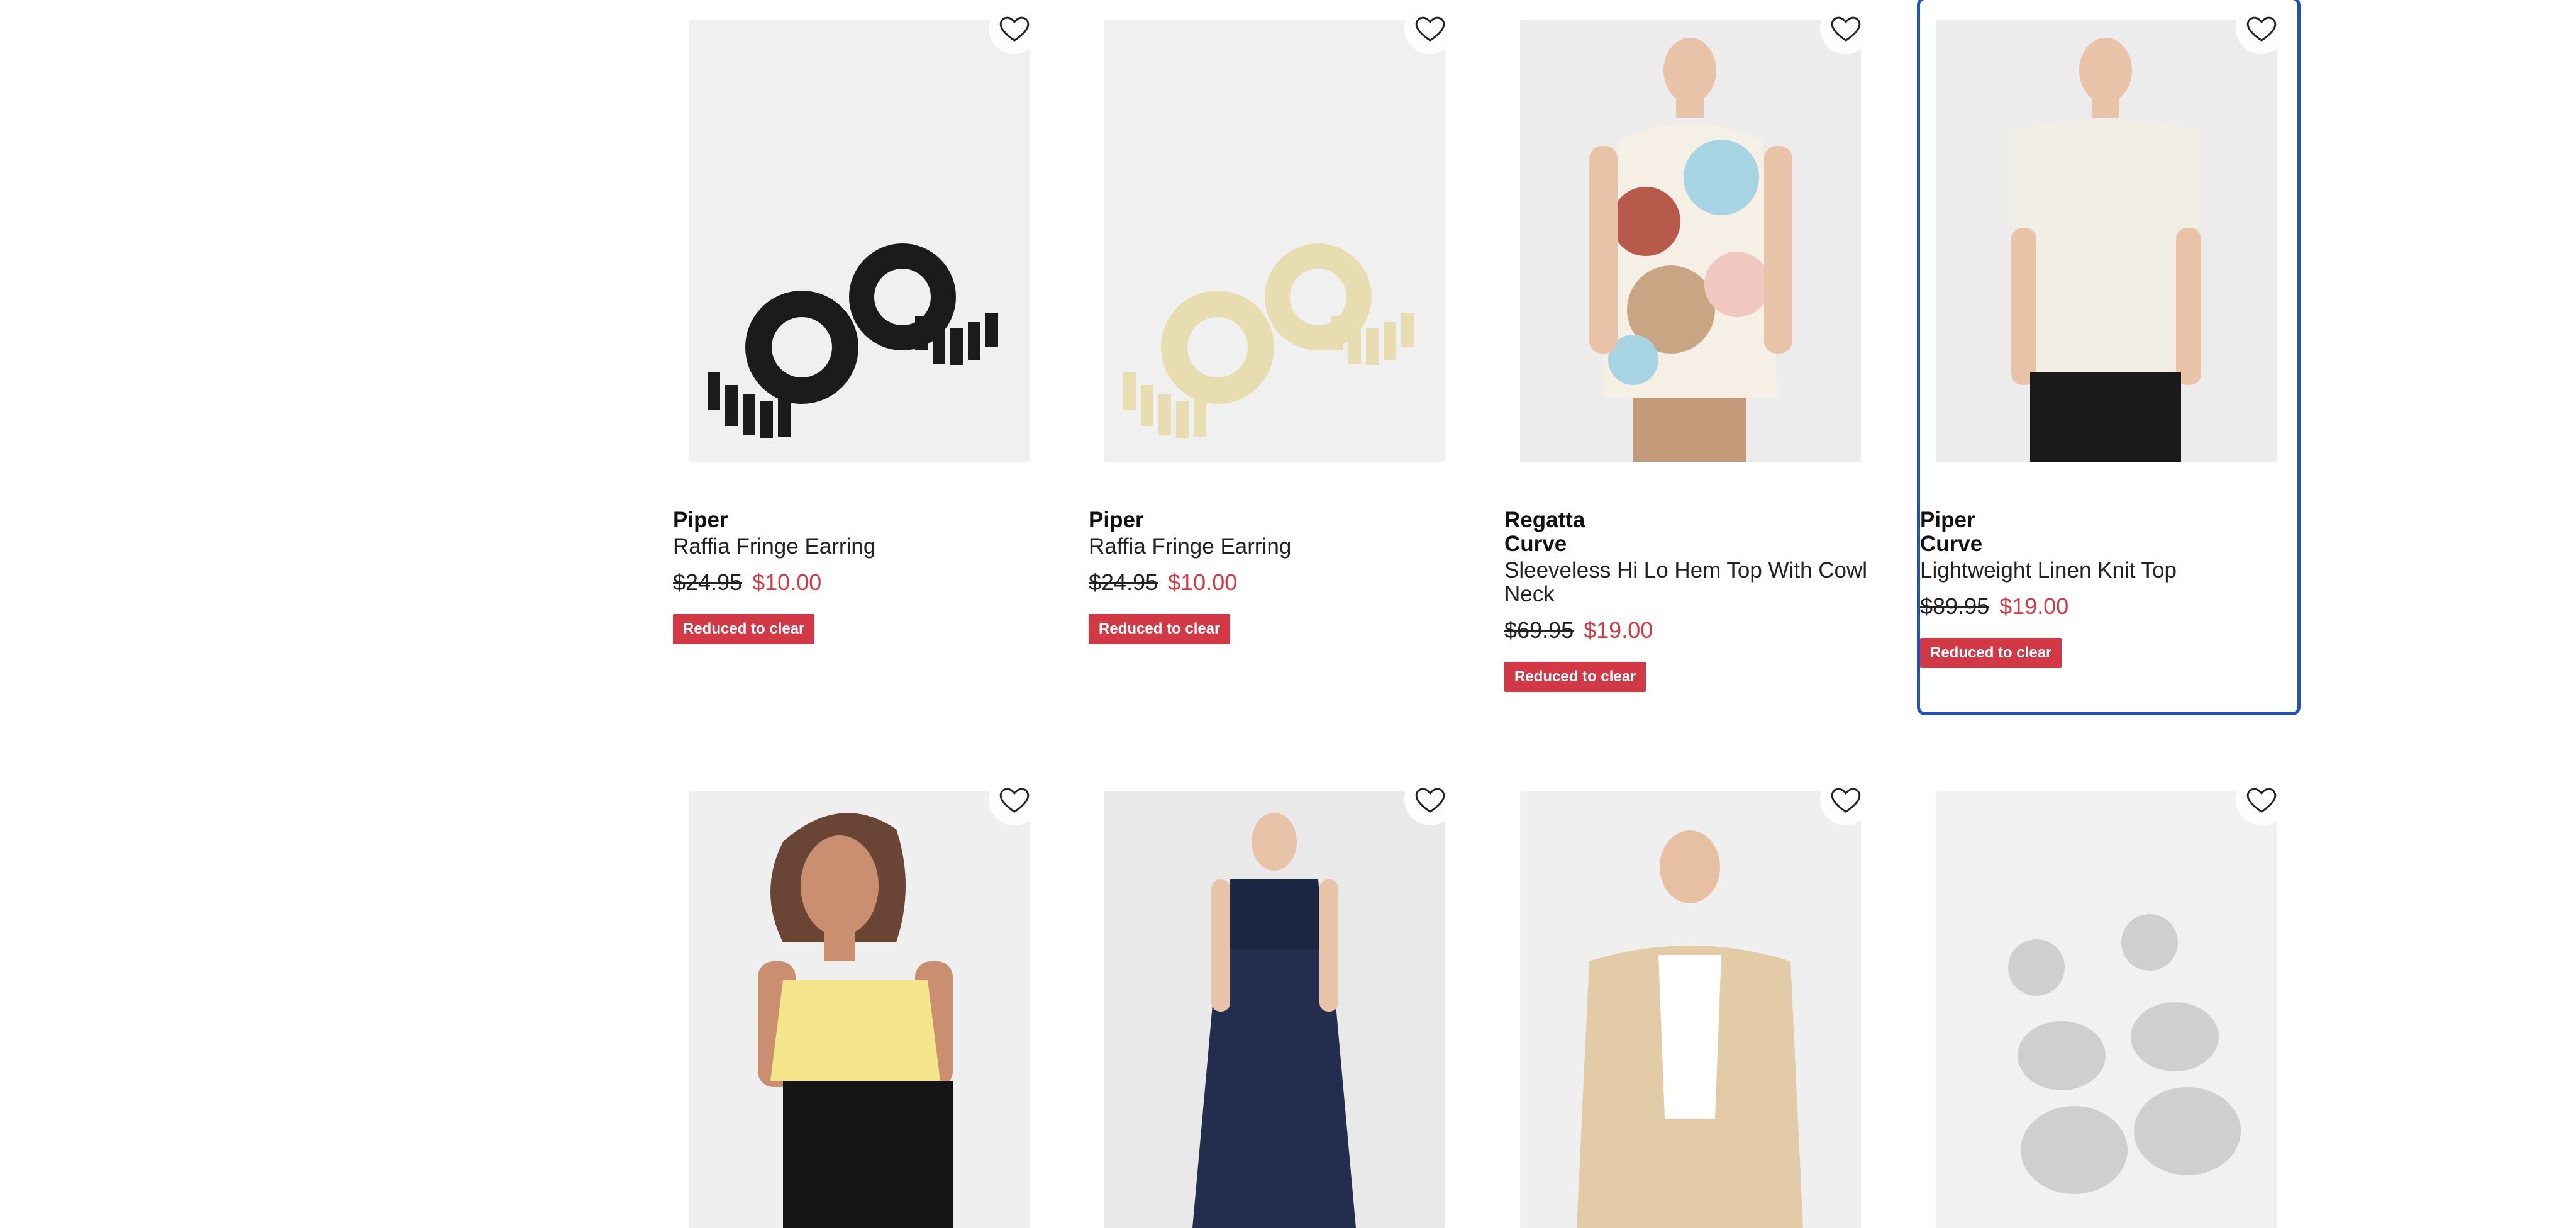 Image resolution: width=2576 pixels, height=1228 pixels. I want to click on original-price: $89.95, so click(1955, 606).